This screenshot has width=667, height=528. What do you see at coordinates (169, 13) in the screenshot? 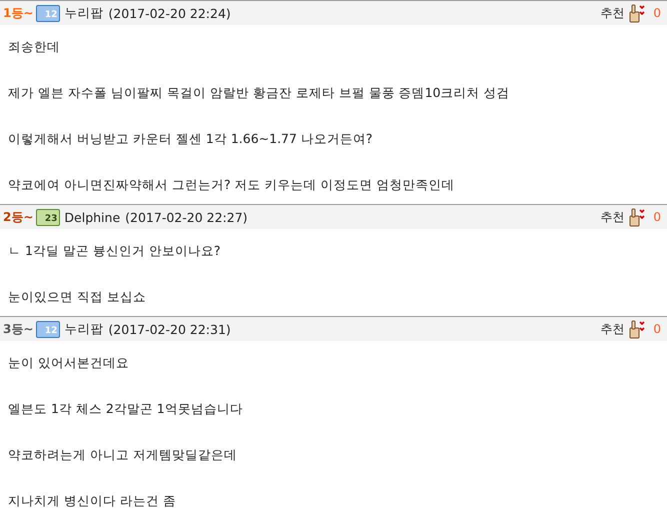
I see `comment-date: (2017-02-20 22:24)` at bounding box center [169, 13].